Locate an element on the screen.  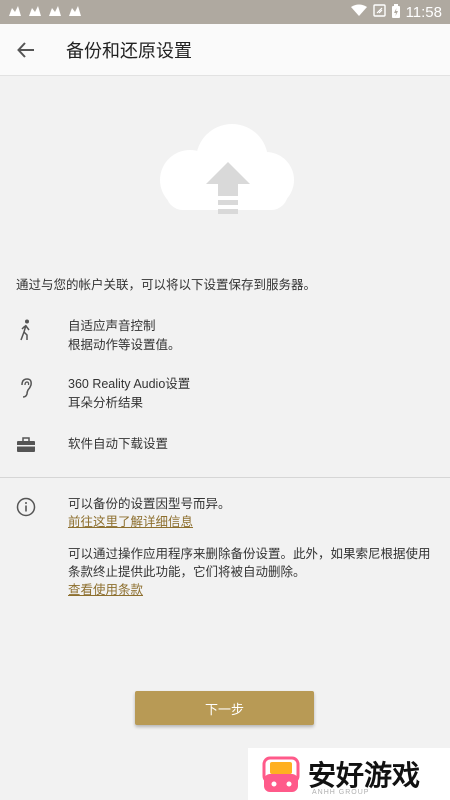
terms-link: 查看使用条款 is located at coordinates (253, 590).